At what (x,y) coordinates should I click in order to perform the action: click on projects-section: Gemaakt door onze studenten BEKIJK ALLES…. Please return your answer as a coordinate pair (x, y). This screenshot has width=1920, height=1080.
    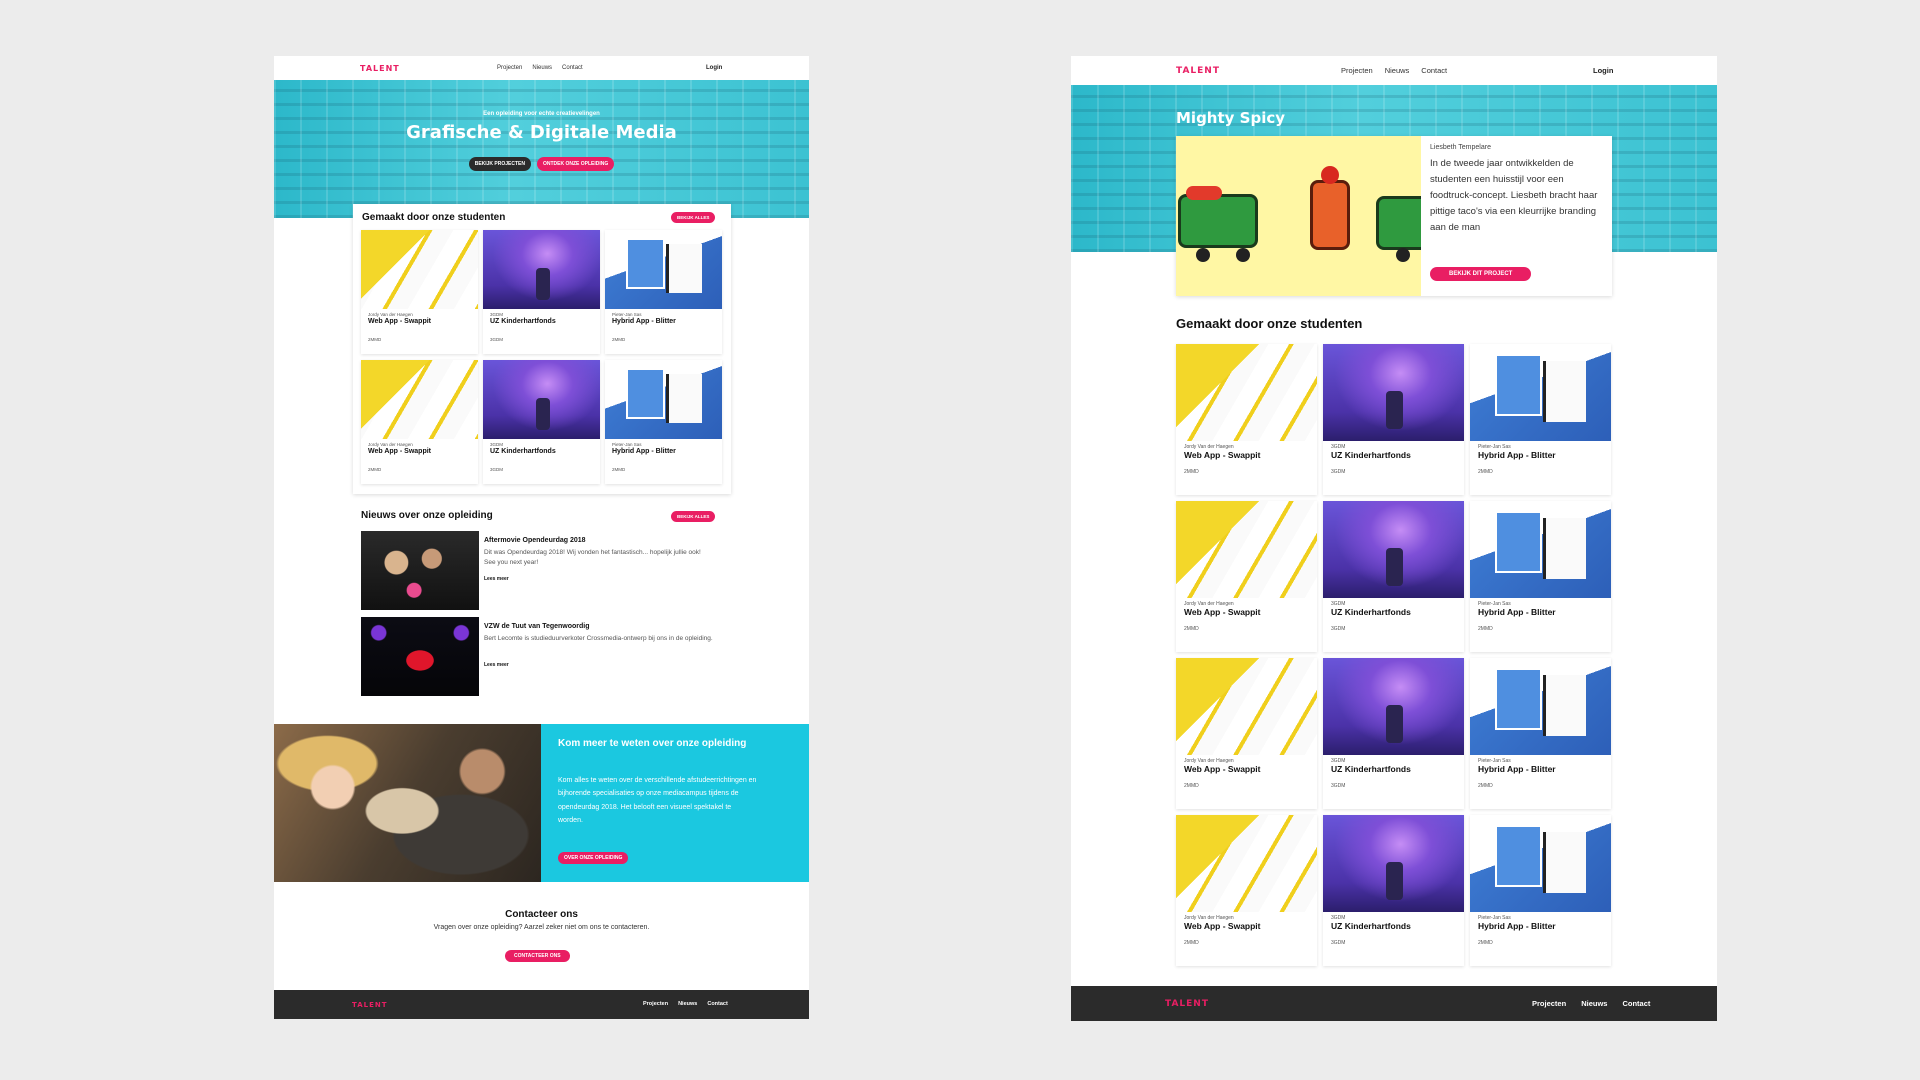
    Looking at the image, I should click on (542, 349).